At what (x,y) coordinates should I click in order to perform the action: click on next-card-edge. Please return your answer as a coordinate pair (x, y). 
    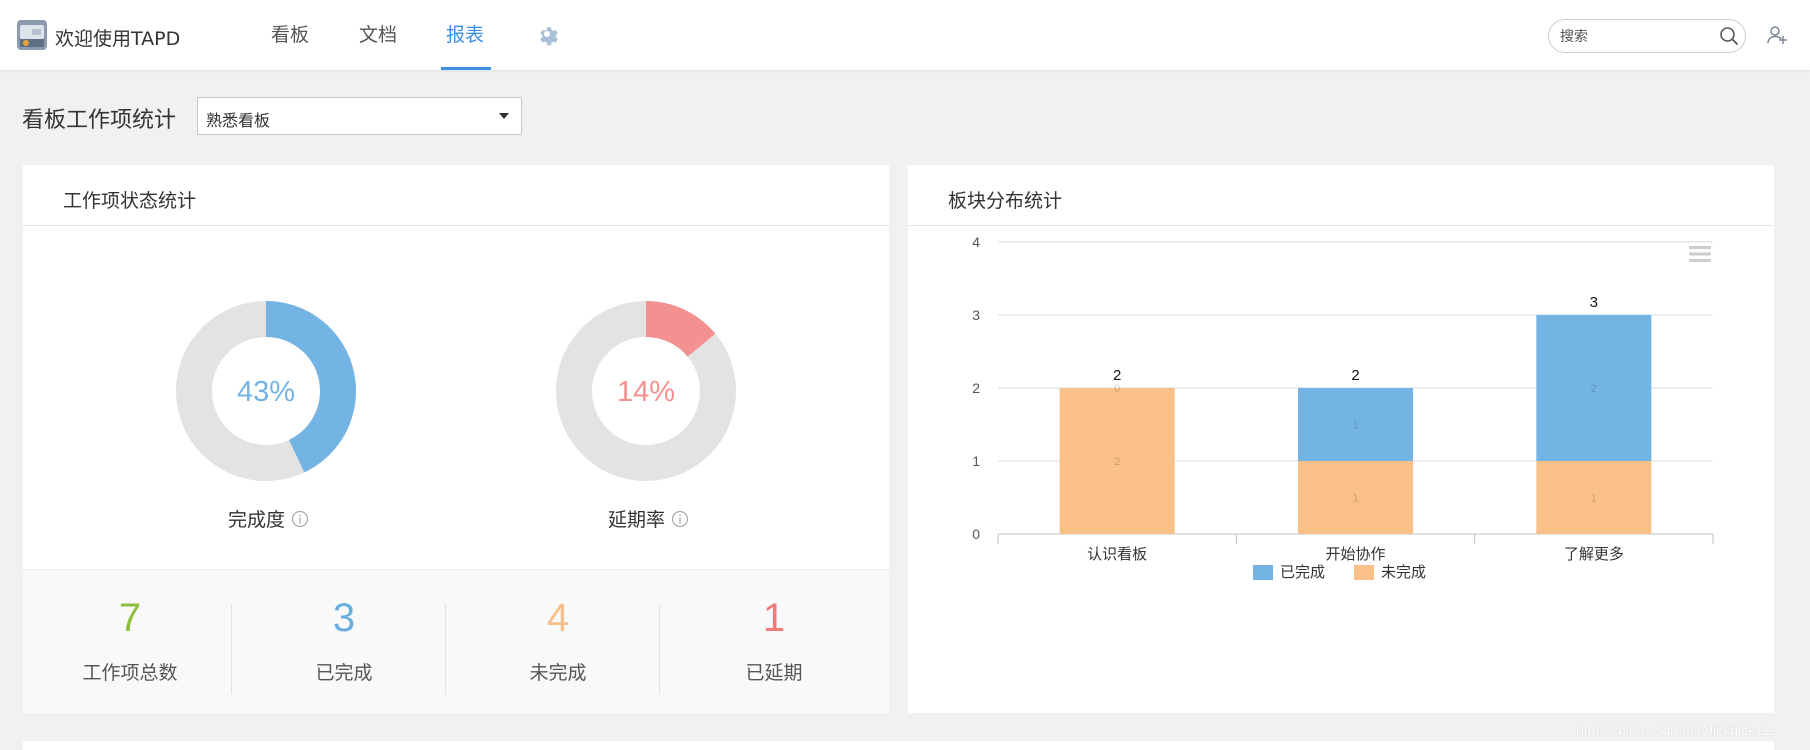
    Looking at the image, I should click on (898, 745).